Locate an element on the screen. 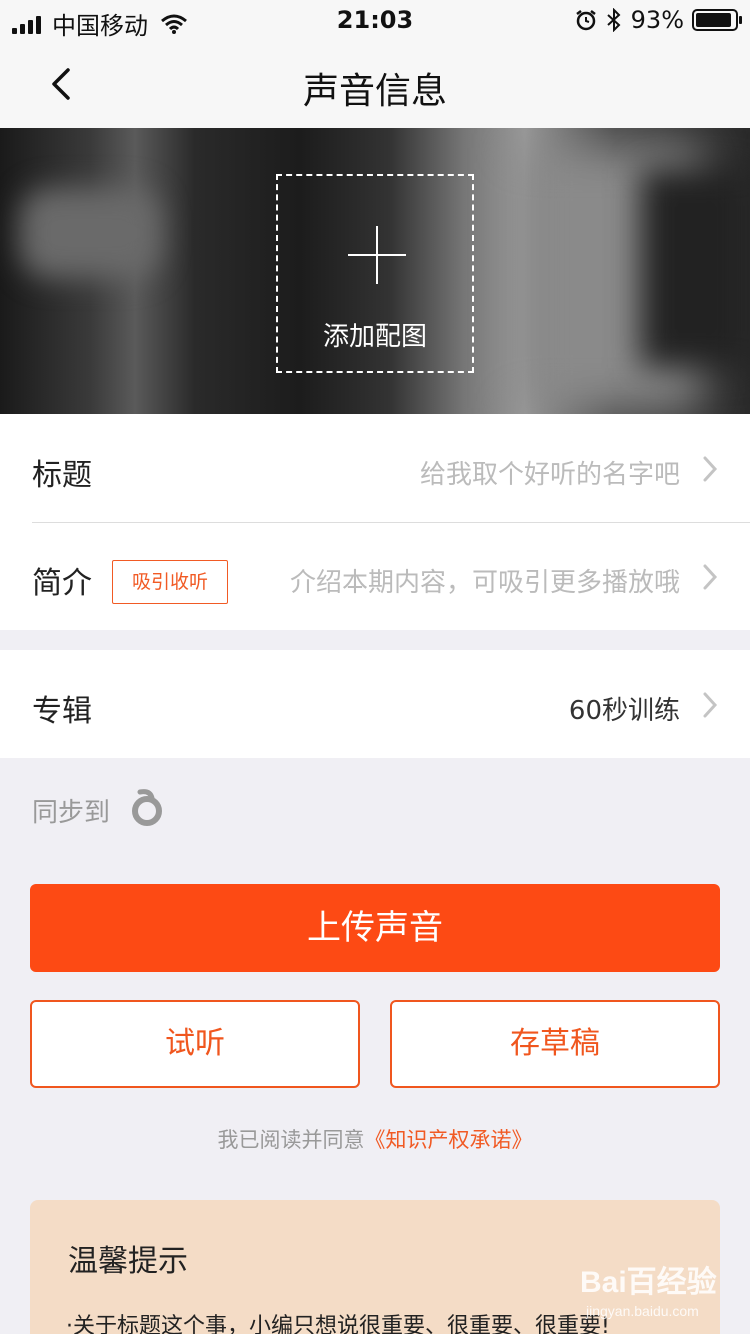  nav-bar: 声音信息 is located at coordinates (375, 84).